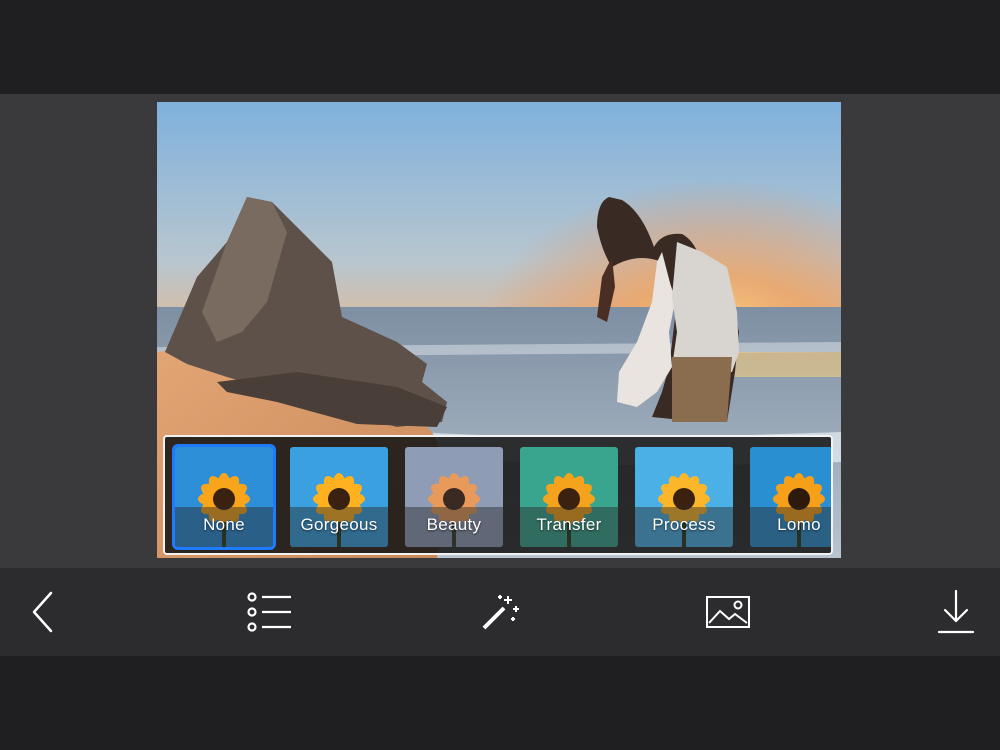 The width and height of the screenshot is (1000, 750). I want to click on download-icon, so click(956, 611).